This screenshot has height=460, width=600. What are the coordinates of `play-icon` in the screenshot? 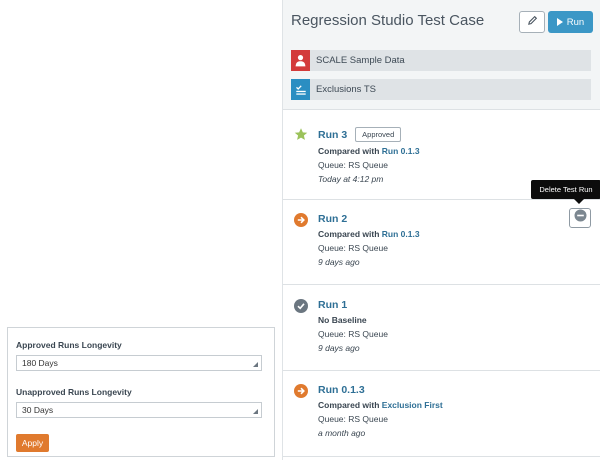 It's located at (559, 22).